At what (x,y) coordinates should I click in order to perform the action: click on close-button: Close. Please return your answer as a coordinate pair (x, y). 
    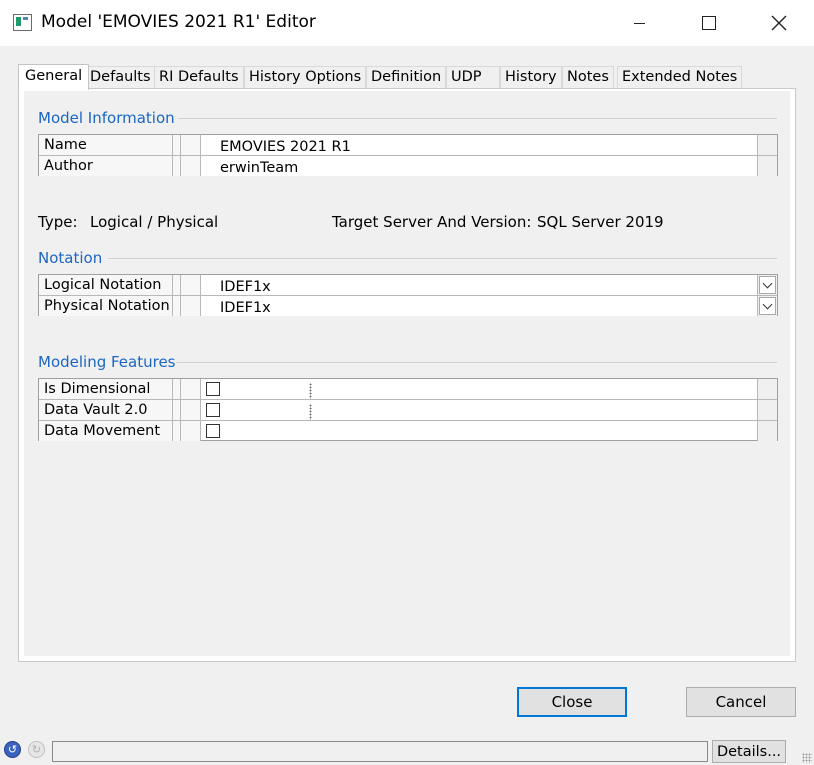
    Looking at the image, I should click on (572, 702).